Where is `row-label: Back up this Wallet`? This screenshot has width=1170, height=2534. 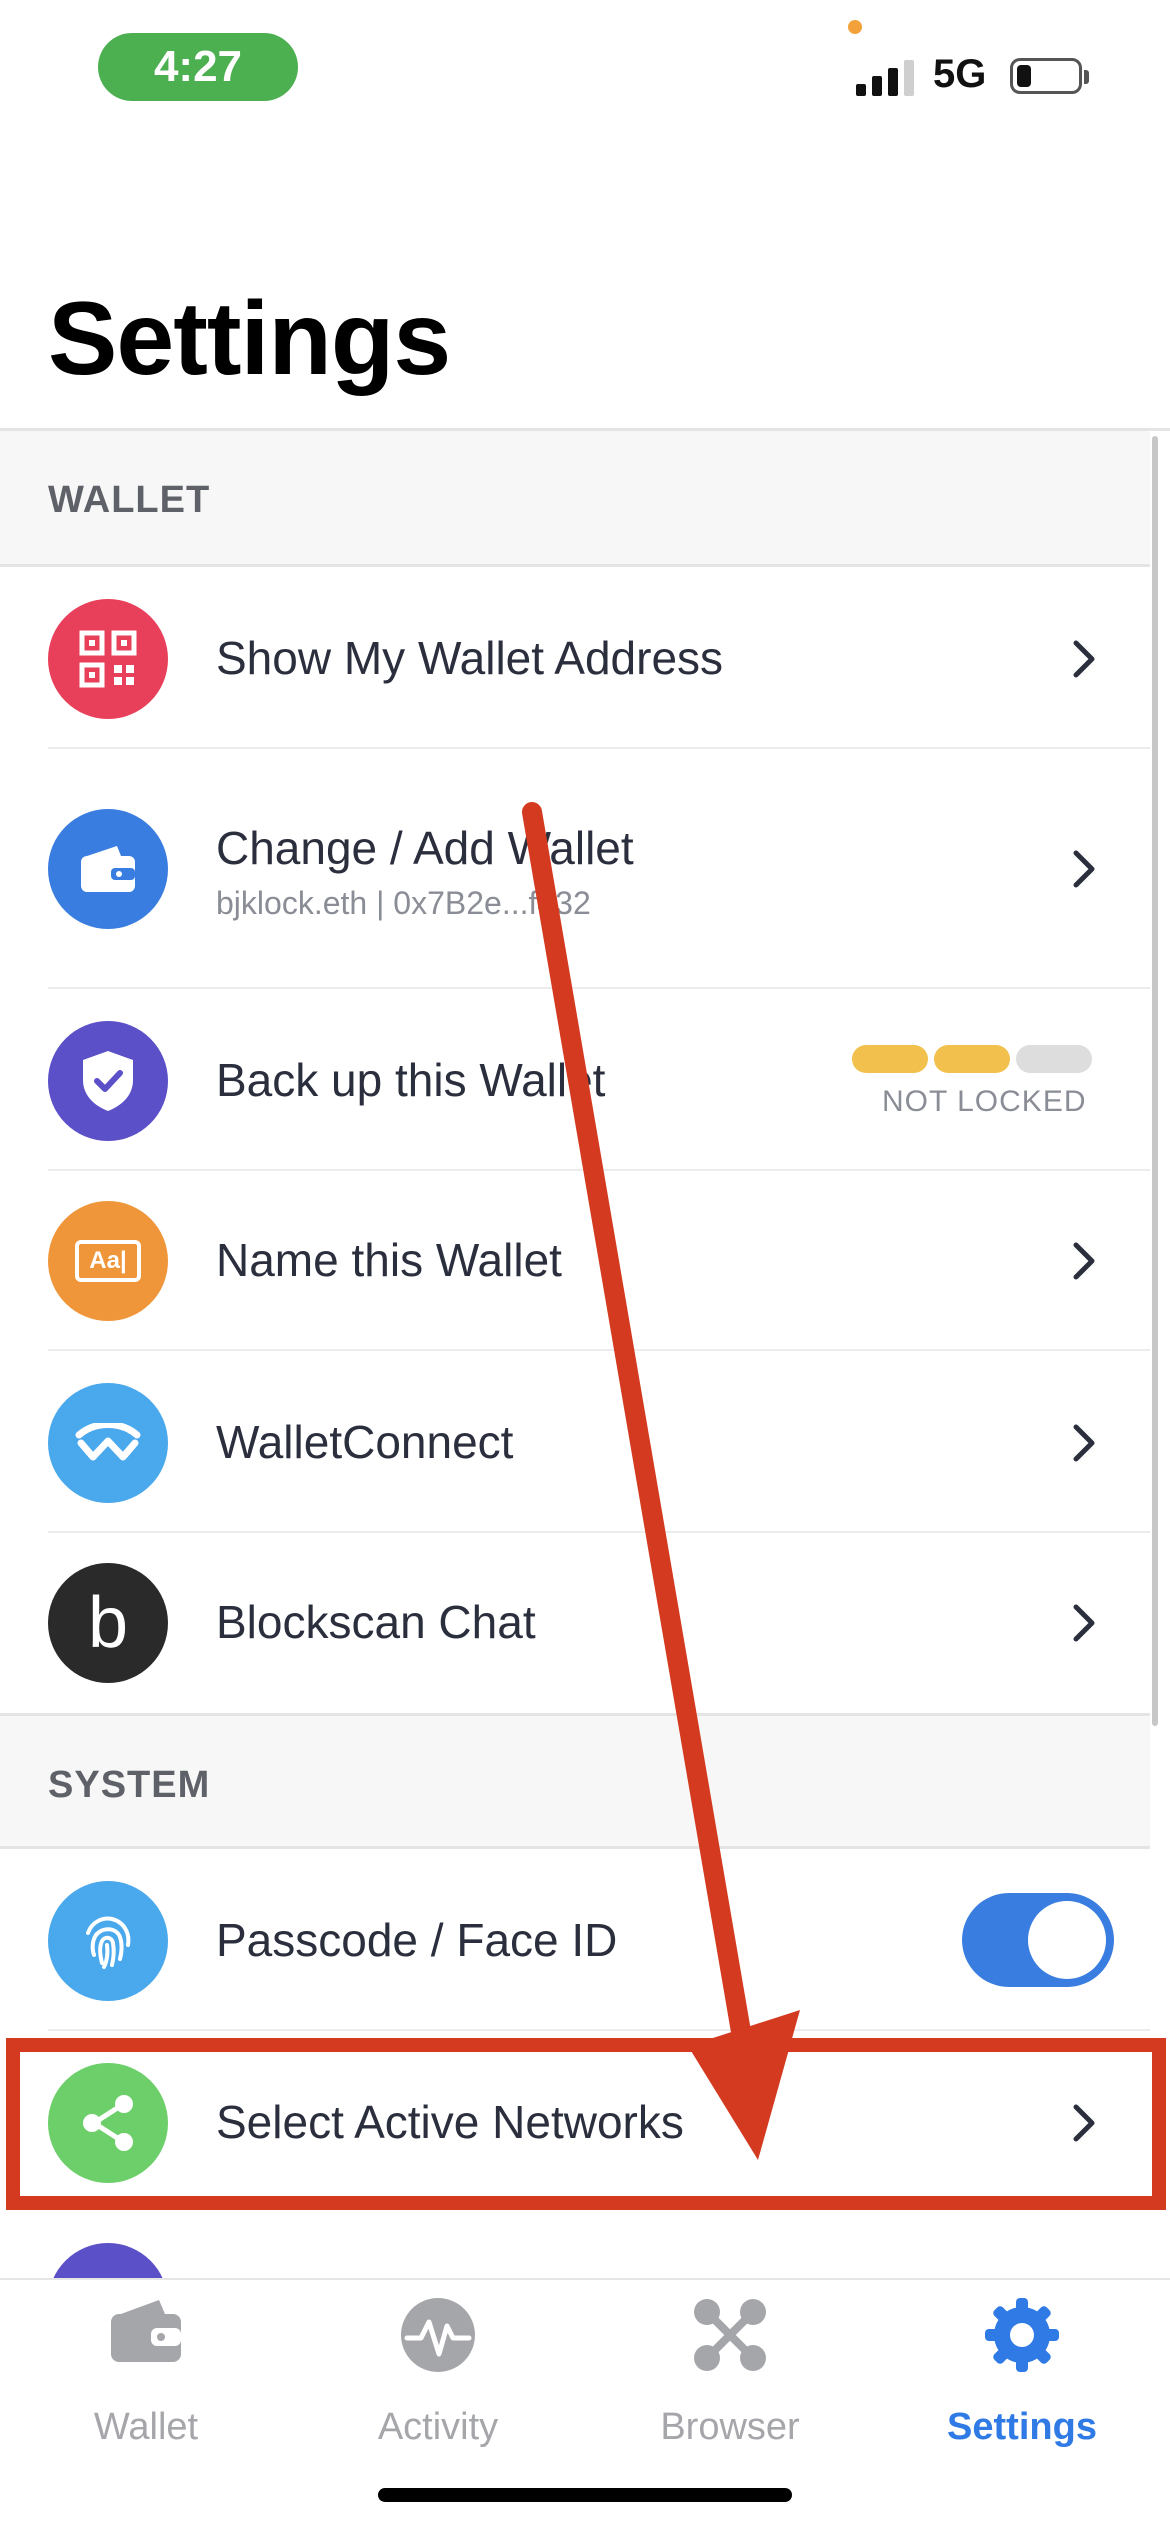 row-label: Back up this Wallet is located at coordinates (411, 1080).